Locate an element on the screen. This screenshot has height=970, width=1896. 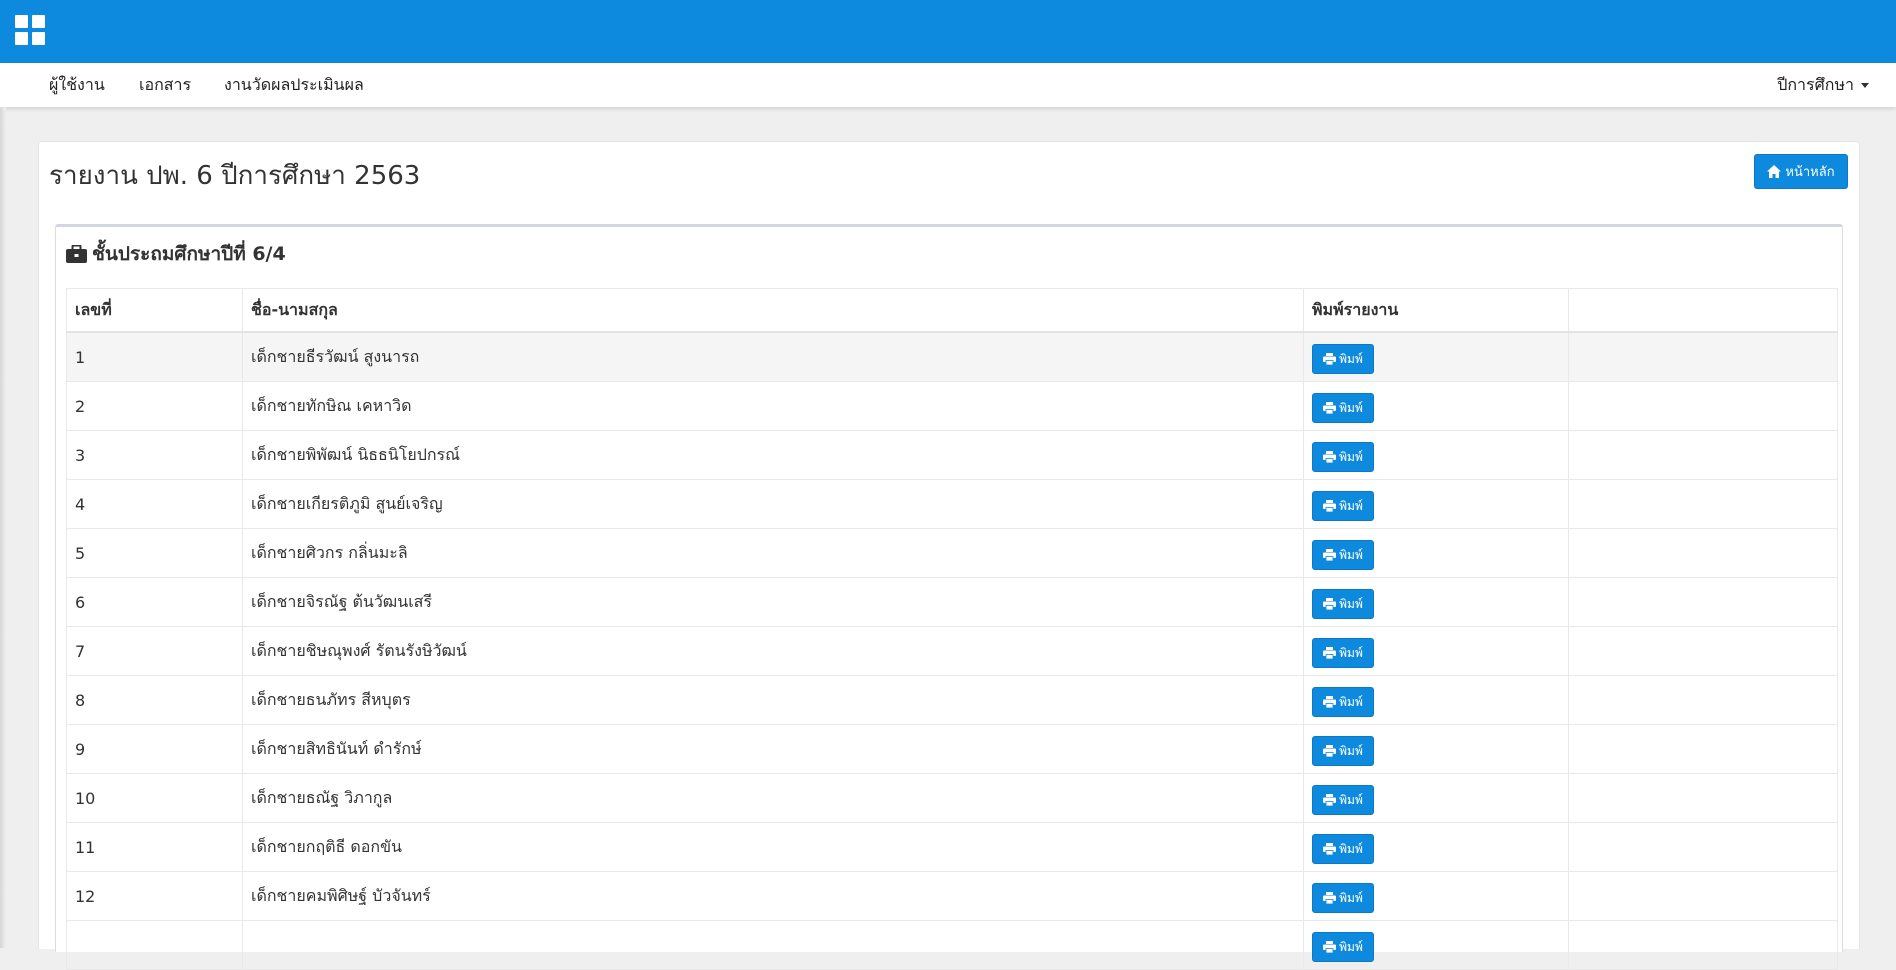
row-number is located at coordinates (154, 945).